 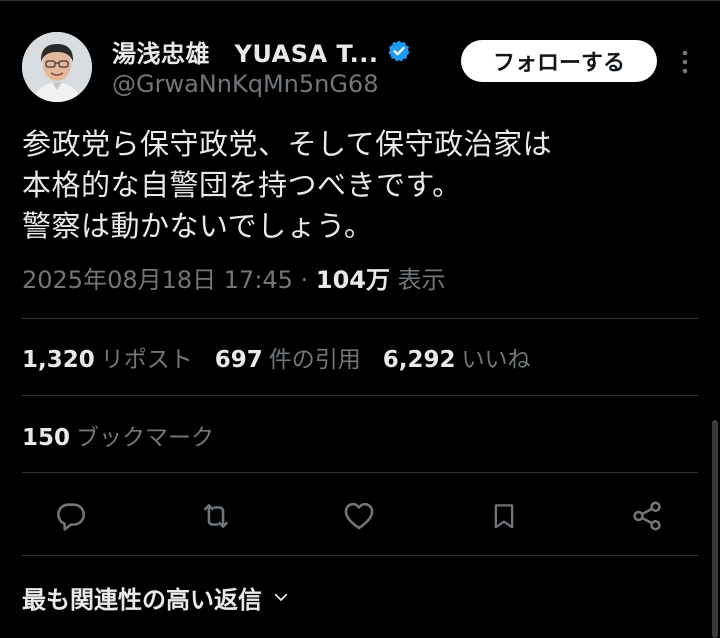 I want to click on share-icon, so click(x=647, y=516).